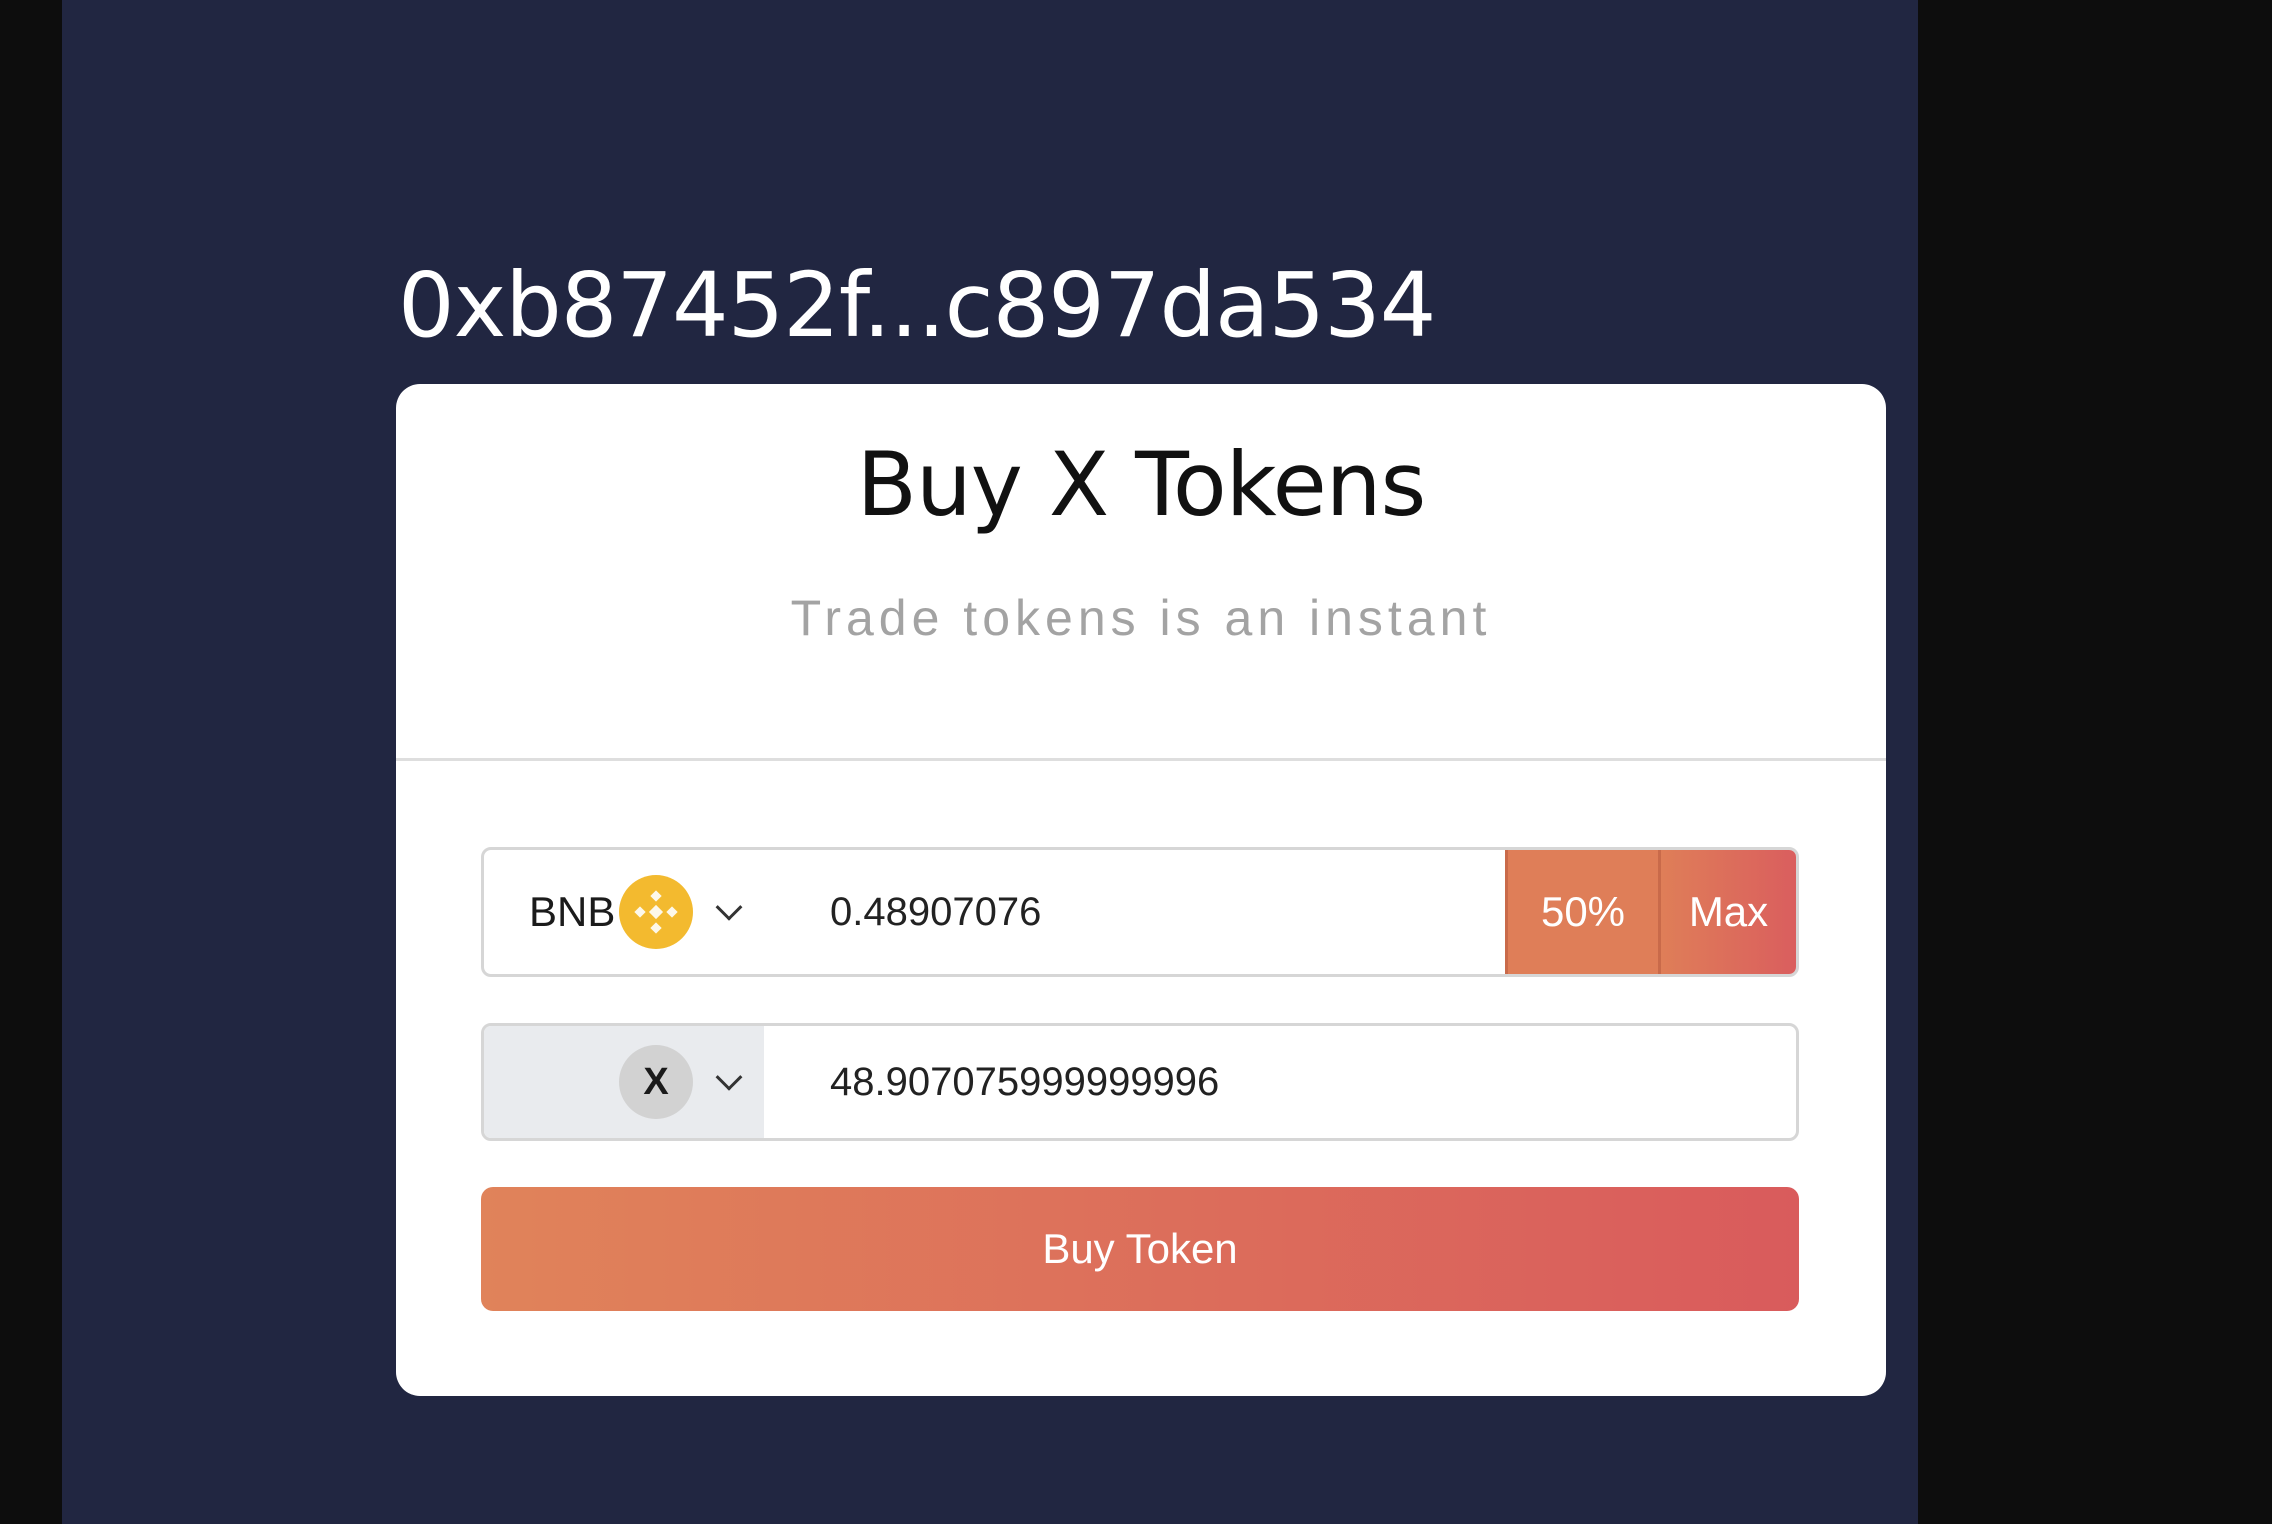 The image size is (2272, 1524). What do you see at coordinates (656, 912) in the screenshot?
I see `bnb-coin-icon` at bounding box center [656, 912].